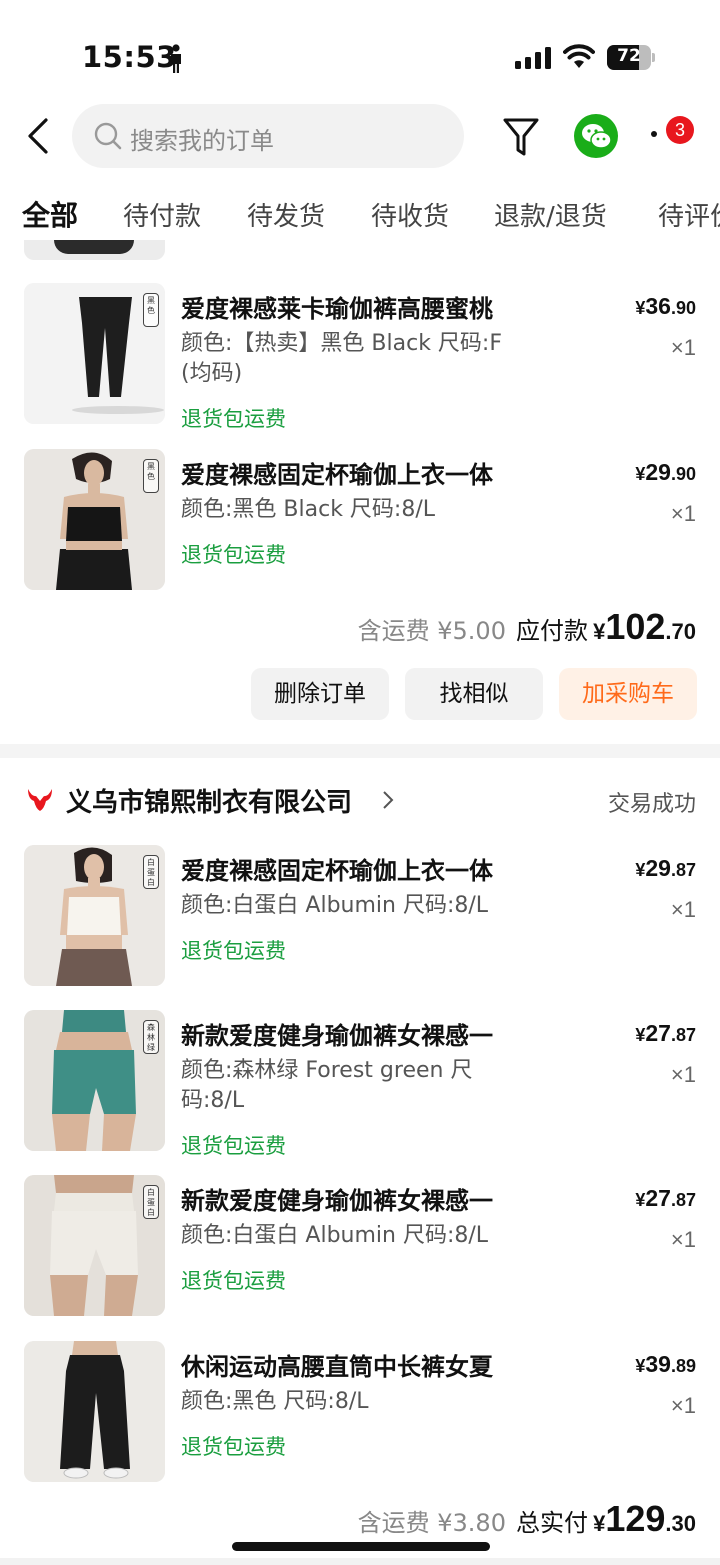 The image size is (720, 1565). Describe the element at coordinates (628, 694) in the screenshot. I see `add-to-cart-button: 加采购车` at that location.